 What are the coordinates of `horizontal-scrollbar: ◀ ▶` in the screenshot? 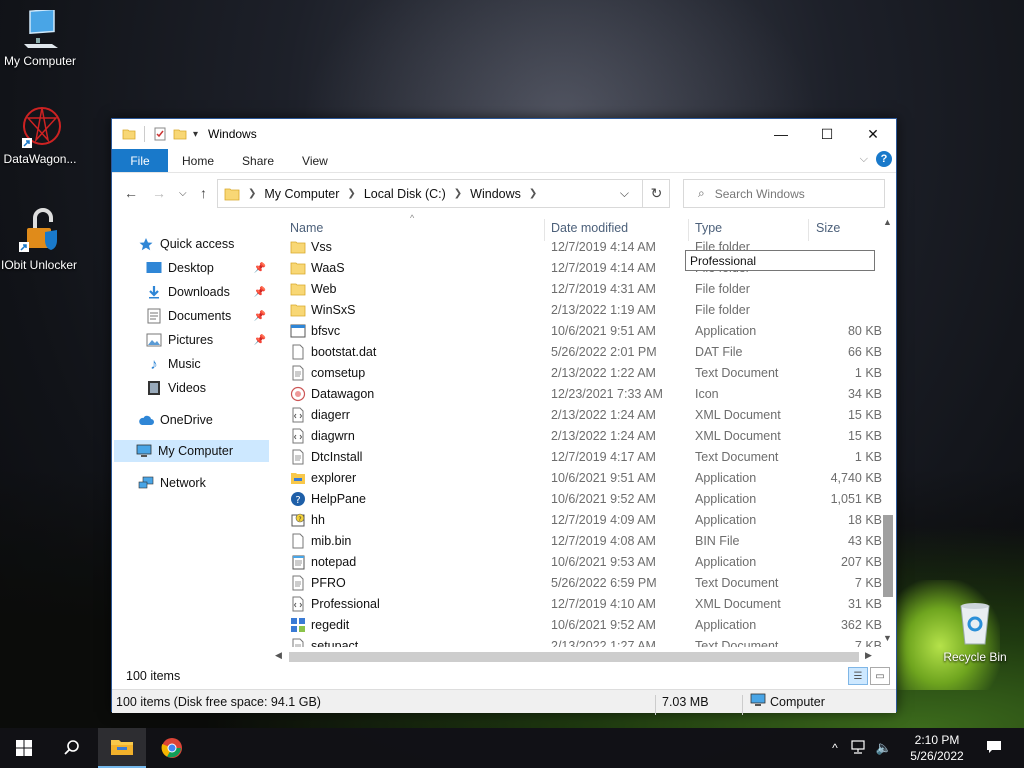 It's located at (576, 657).